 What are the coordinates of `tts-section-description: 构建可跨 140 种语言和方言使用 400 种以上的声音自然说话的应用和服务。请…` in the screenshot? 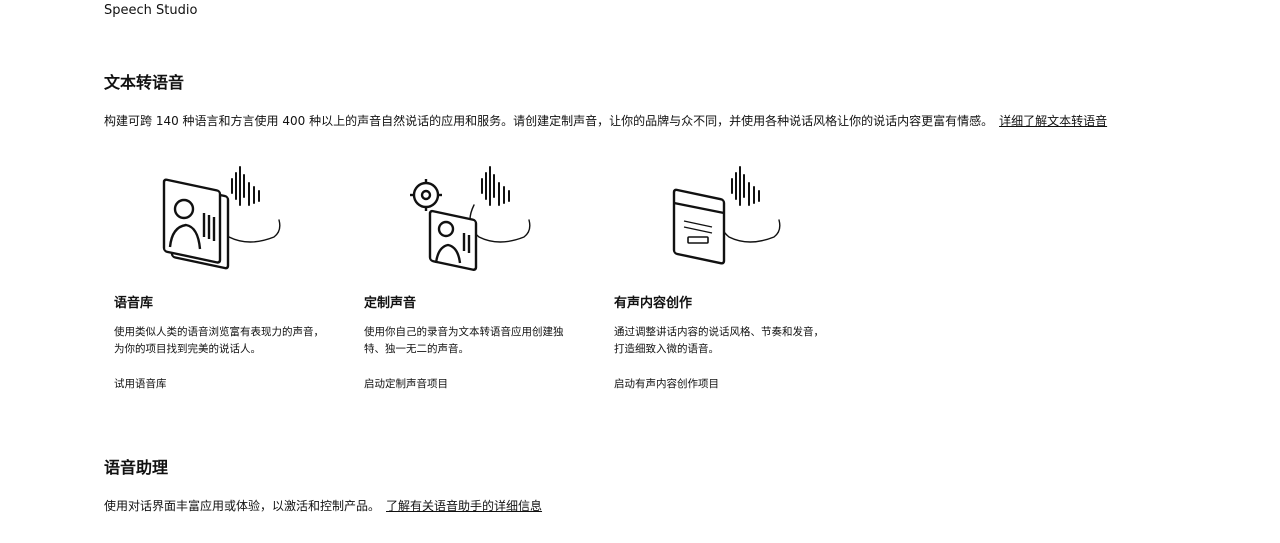 It's located at (605, 121).